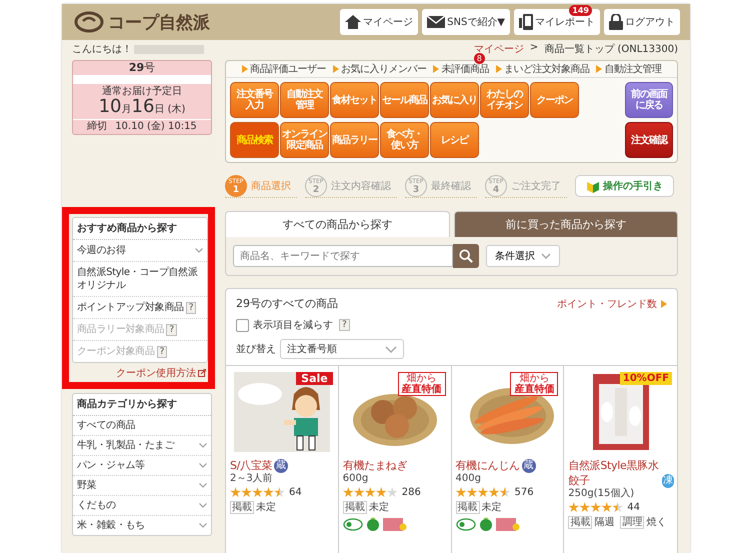  What do you see at coordinates (344, 325) in the screenshot?
I see `help-icon: ?` at bounding box center [344, 325].